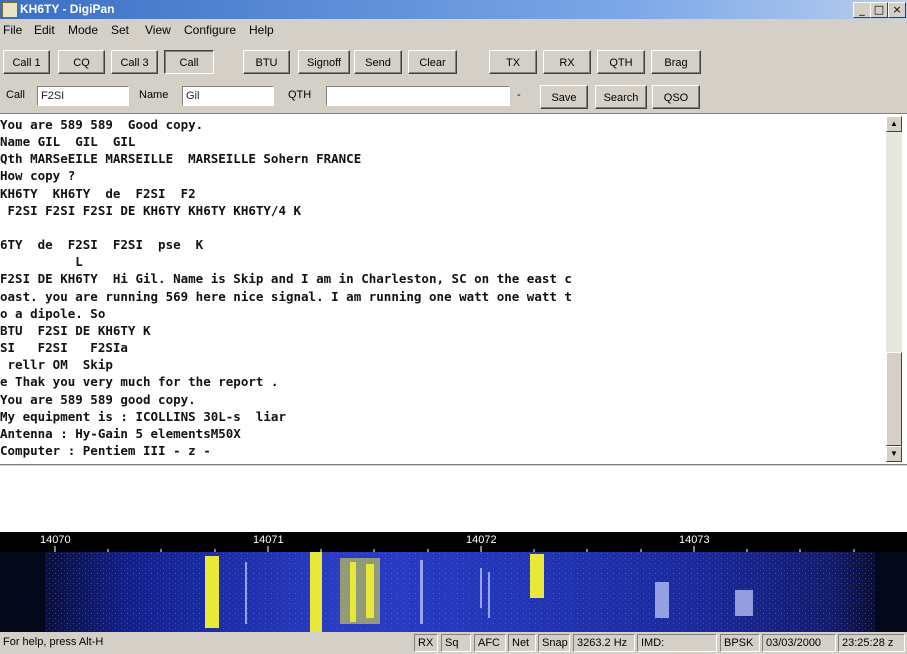 The width and height of the screenshot is (907, 654). I want to click on name-label: Name, so click(154, 95).